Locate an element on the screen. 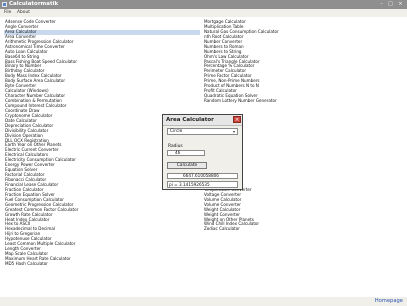  calculator-icon is located at coordinates (4, 4).